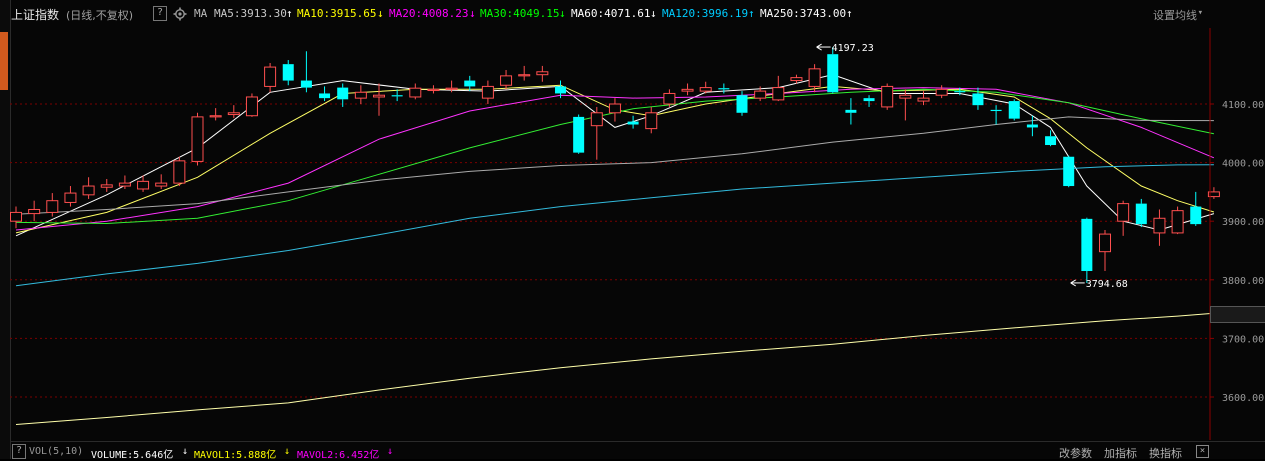 Image resolution: width=1265 pixels, height=461 pixels. Describe the element at coordinates (1107, 284) in the screenshot. I see `low-annotation-label: 3794.68` at that location.